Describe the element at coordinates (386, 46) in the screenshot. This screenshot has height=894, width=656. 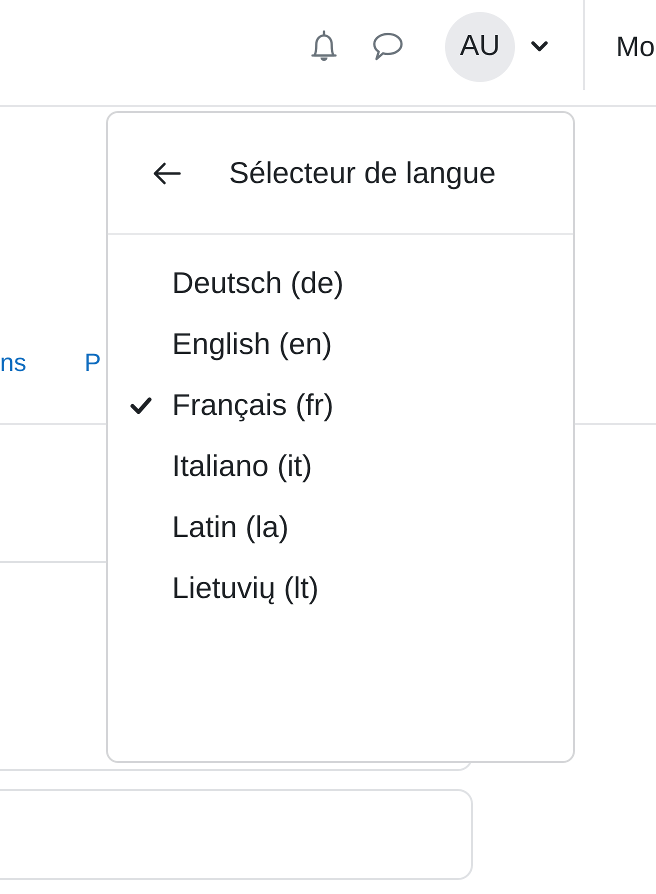
I see `chat-bubble-icon` at that location.